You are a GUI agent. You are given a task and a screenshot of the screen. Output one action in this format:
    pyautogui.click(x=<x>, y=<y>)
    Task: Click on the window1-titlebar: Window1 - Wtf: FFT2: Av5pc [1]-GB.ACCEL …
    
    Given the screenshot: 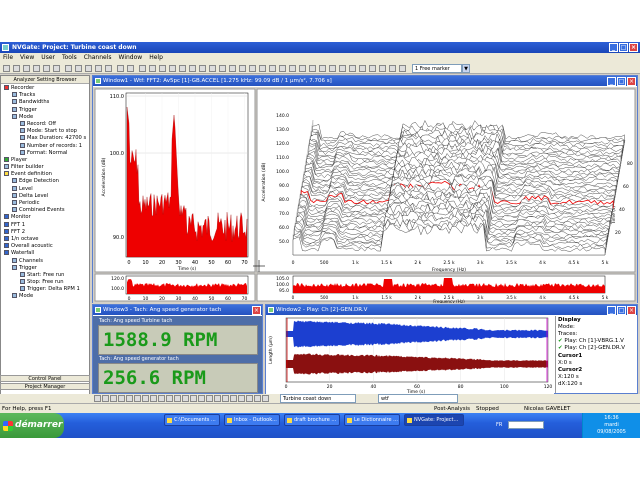 What is the action you would take?
    pyautogui.click(x=365, y=81)
    